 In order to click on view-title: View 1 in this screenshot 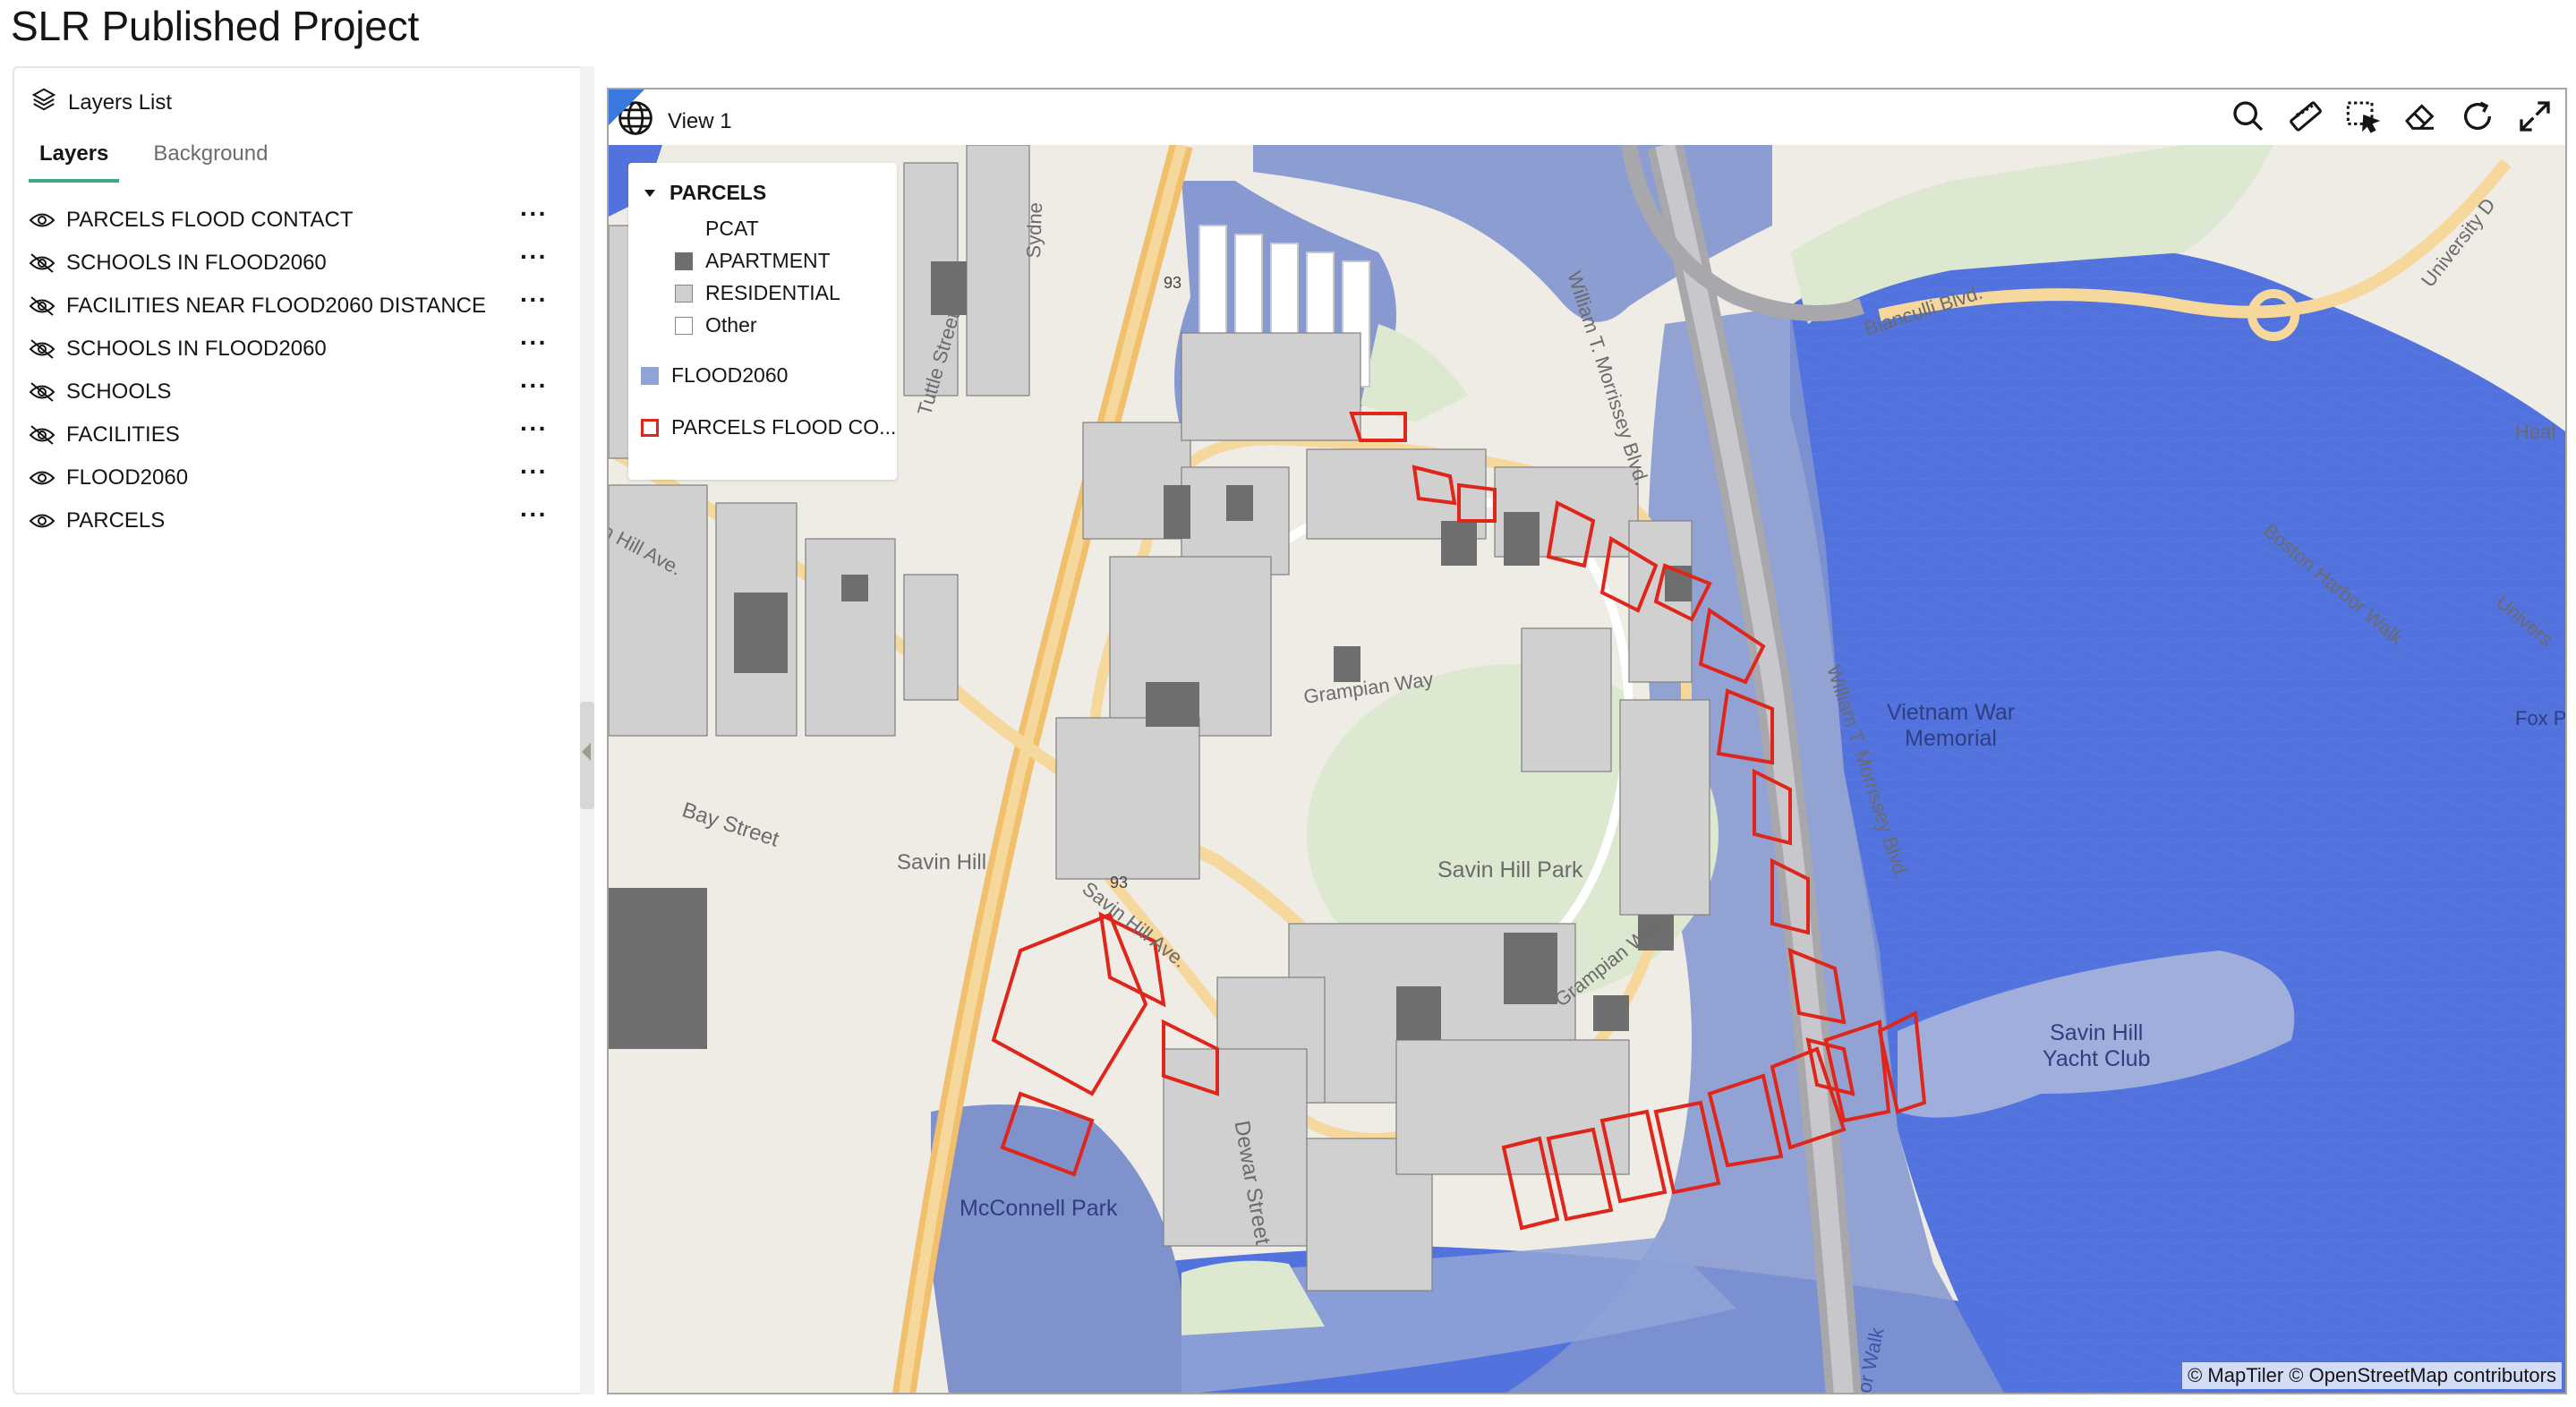, I will do `click(674, 121)`.